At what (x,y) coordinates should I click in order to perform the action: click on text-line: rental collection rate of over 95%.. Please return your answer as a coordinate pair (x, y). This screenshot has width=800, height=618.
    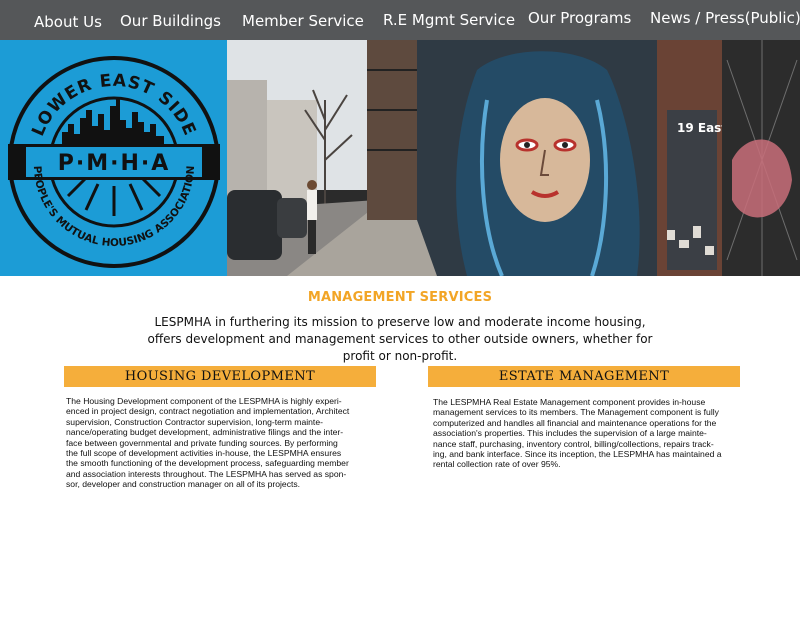
    Looking at the image, I should click on (497, 464).